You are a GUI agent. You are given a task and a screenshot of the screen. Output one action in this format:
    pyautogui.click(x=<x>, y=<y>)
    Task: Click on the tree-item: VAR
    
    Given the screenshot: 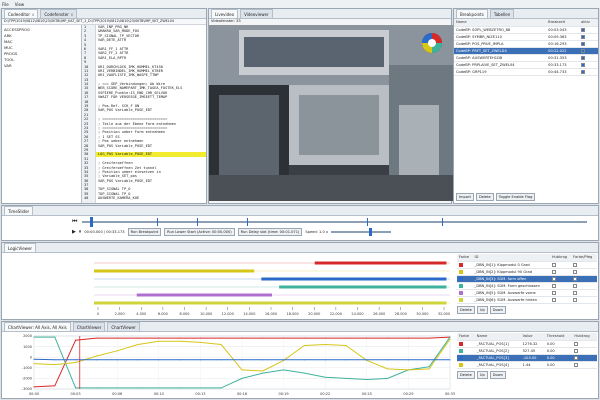 What is the action you would take?
    pyautogui.click(x=41, y=66)
    